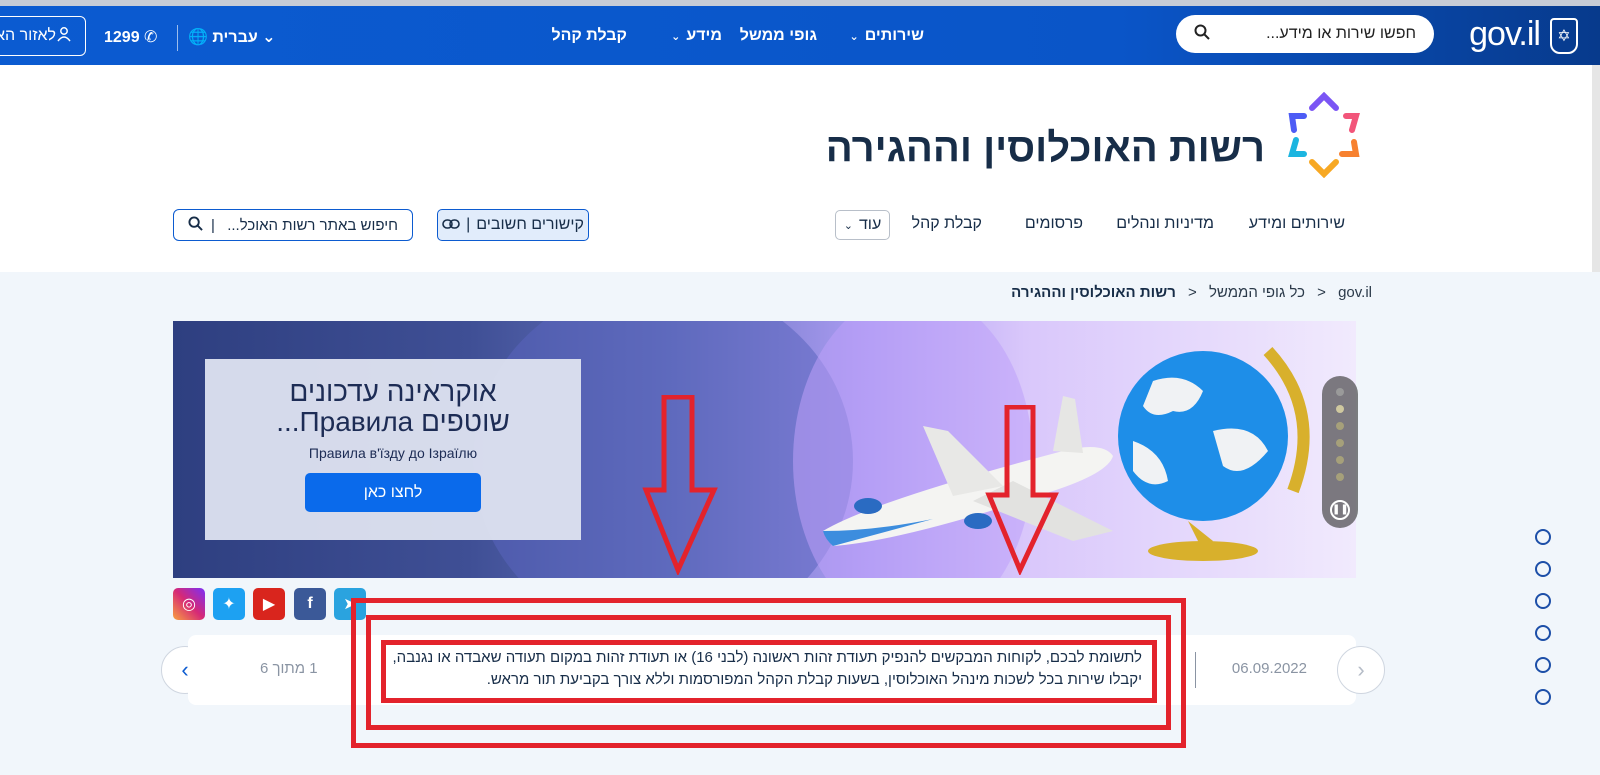 The height and width of the screenshot is (775, 1600). Describe the element at coordinates (189, 604) in the screenshot. I see `instagram-icon: ◎` at that location.